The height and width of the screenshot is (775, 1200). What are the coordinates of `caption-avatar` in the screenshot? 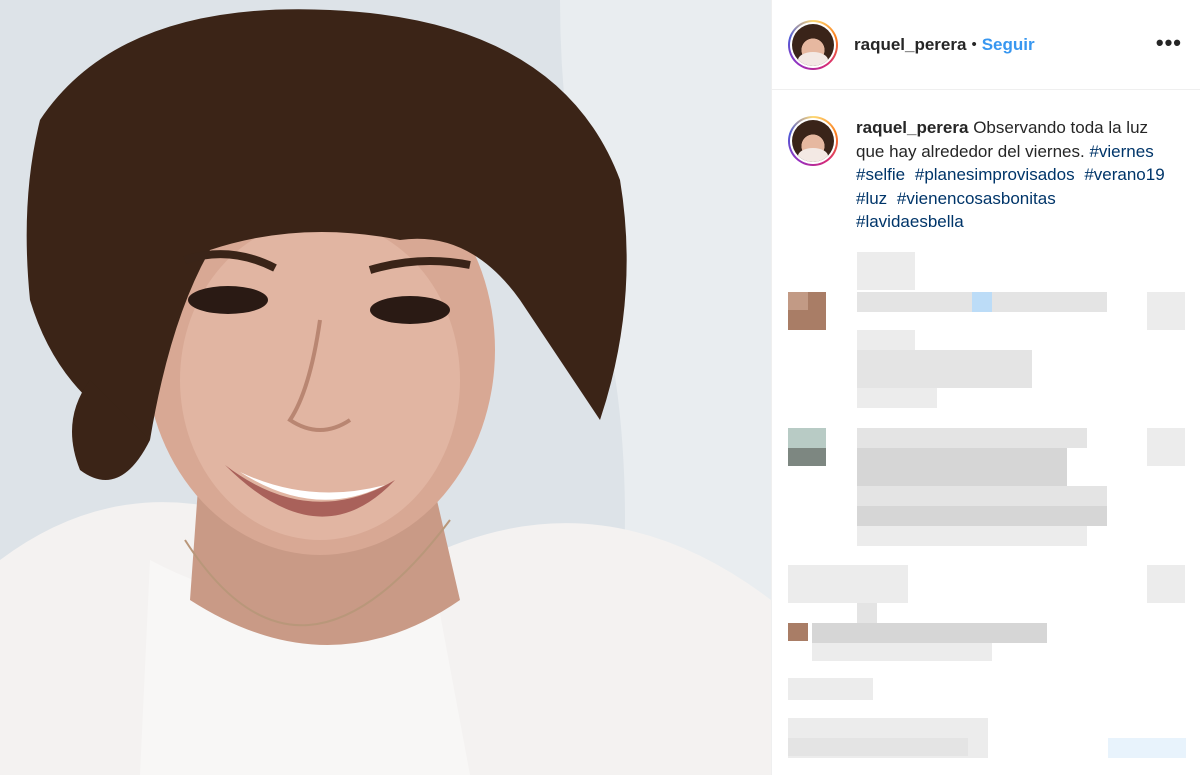 It's located at (813, 141).